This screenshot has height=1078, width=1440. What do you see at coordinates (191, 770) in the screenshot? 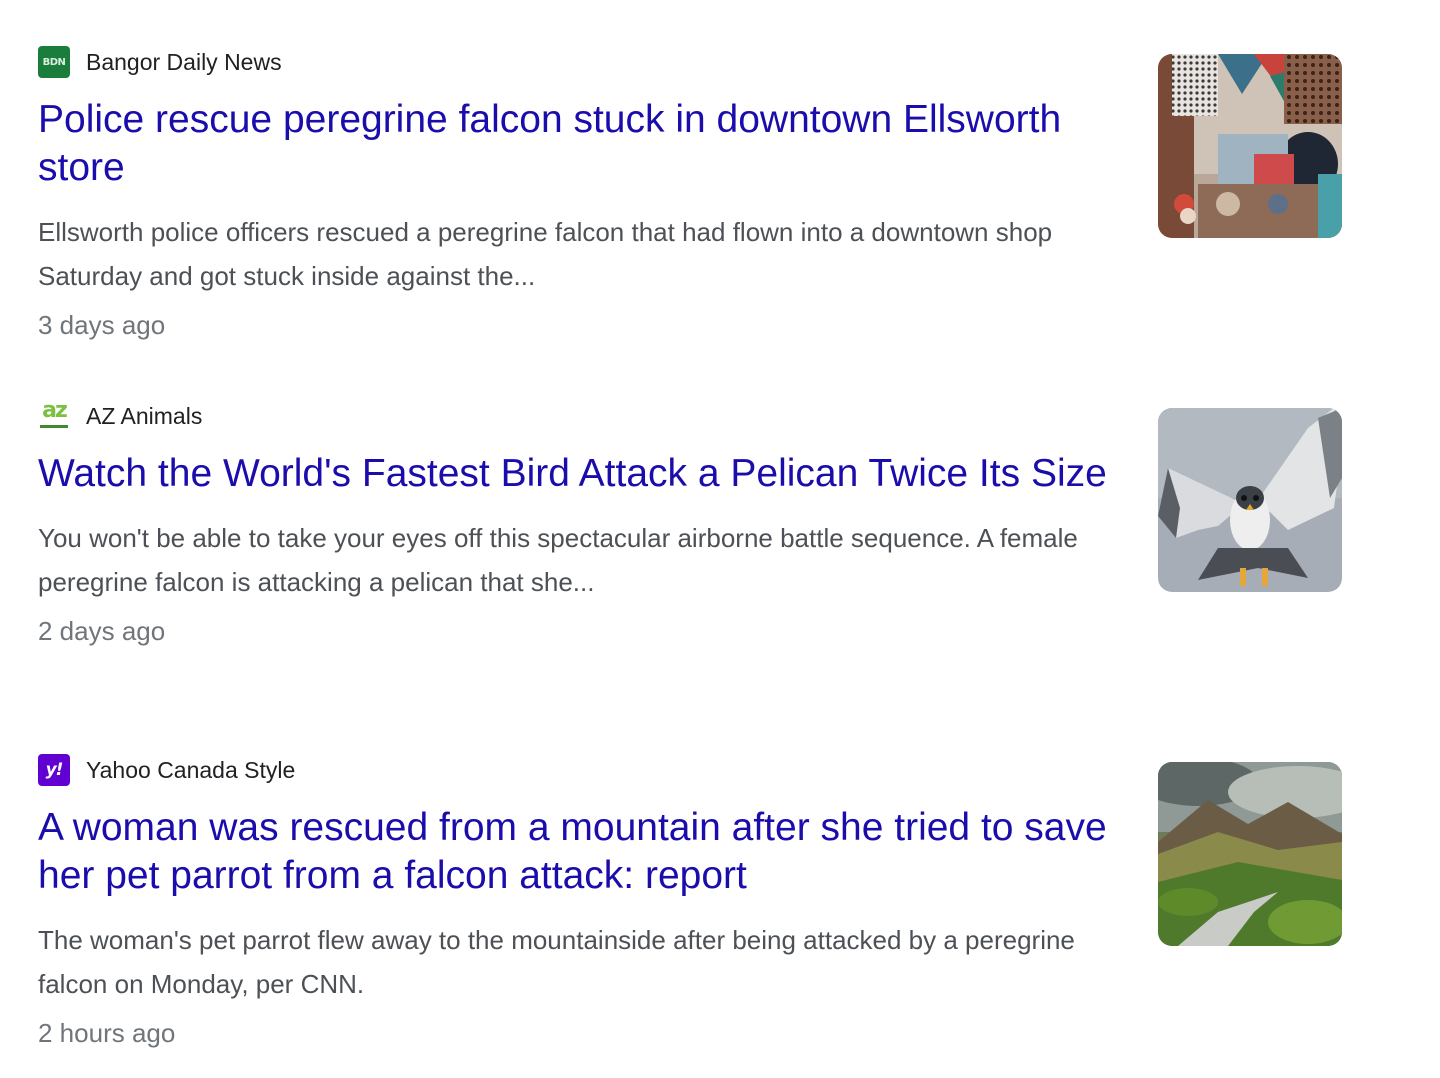
I see `news-source-name: Yahoo Canada Style` at bounding box center [191, 770].